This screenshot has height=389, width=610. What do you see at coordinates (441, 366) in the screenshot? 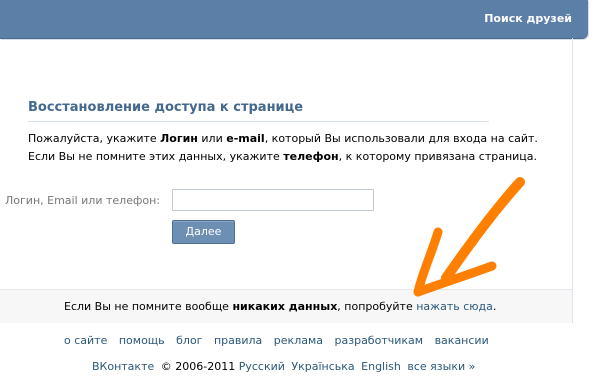
I see `lang-all: все языки »` at bounding box center [441, 366].